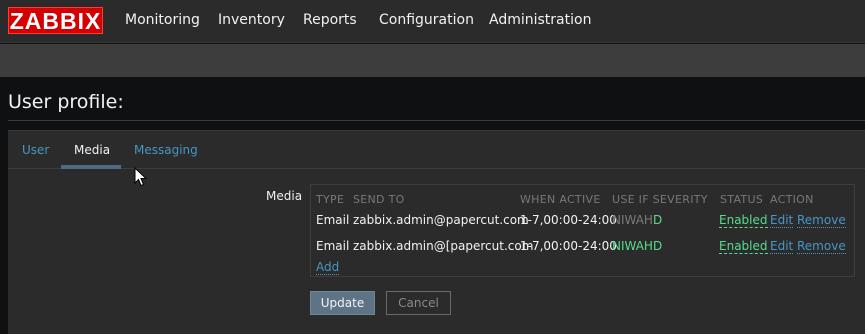 This screenshot has width=865, height=334. Describe the element at coordinates (821, 247) in the screenshot. I see `row-2-remove-link: Remove` at that location.